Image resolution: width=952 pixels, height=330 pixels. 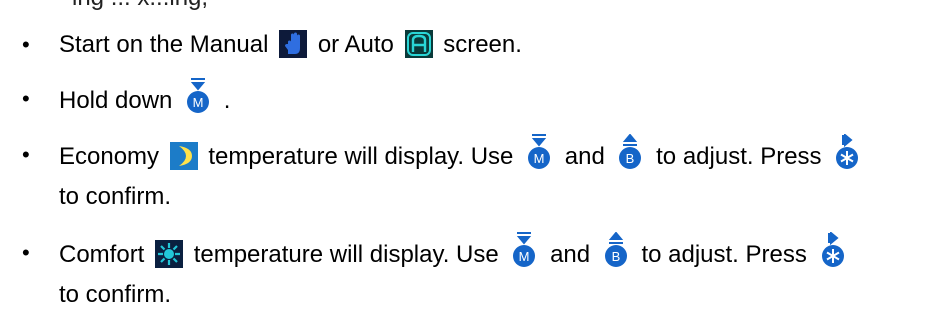 What do you see at coordinates (102, 254) in the screenshot?
I see `item-text-part: Comfort` at bounding box center [102, 254].